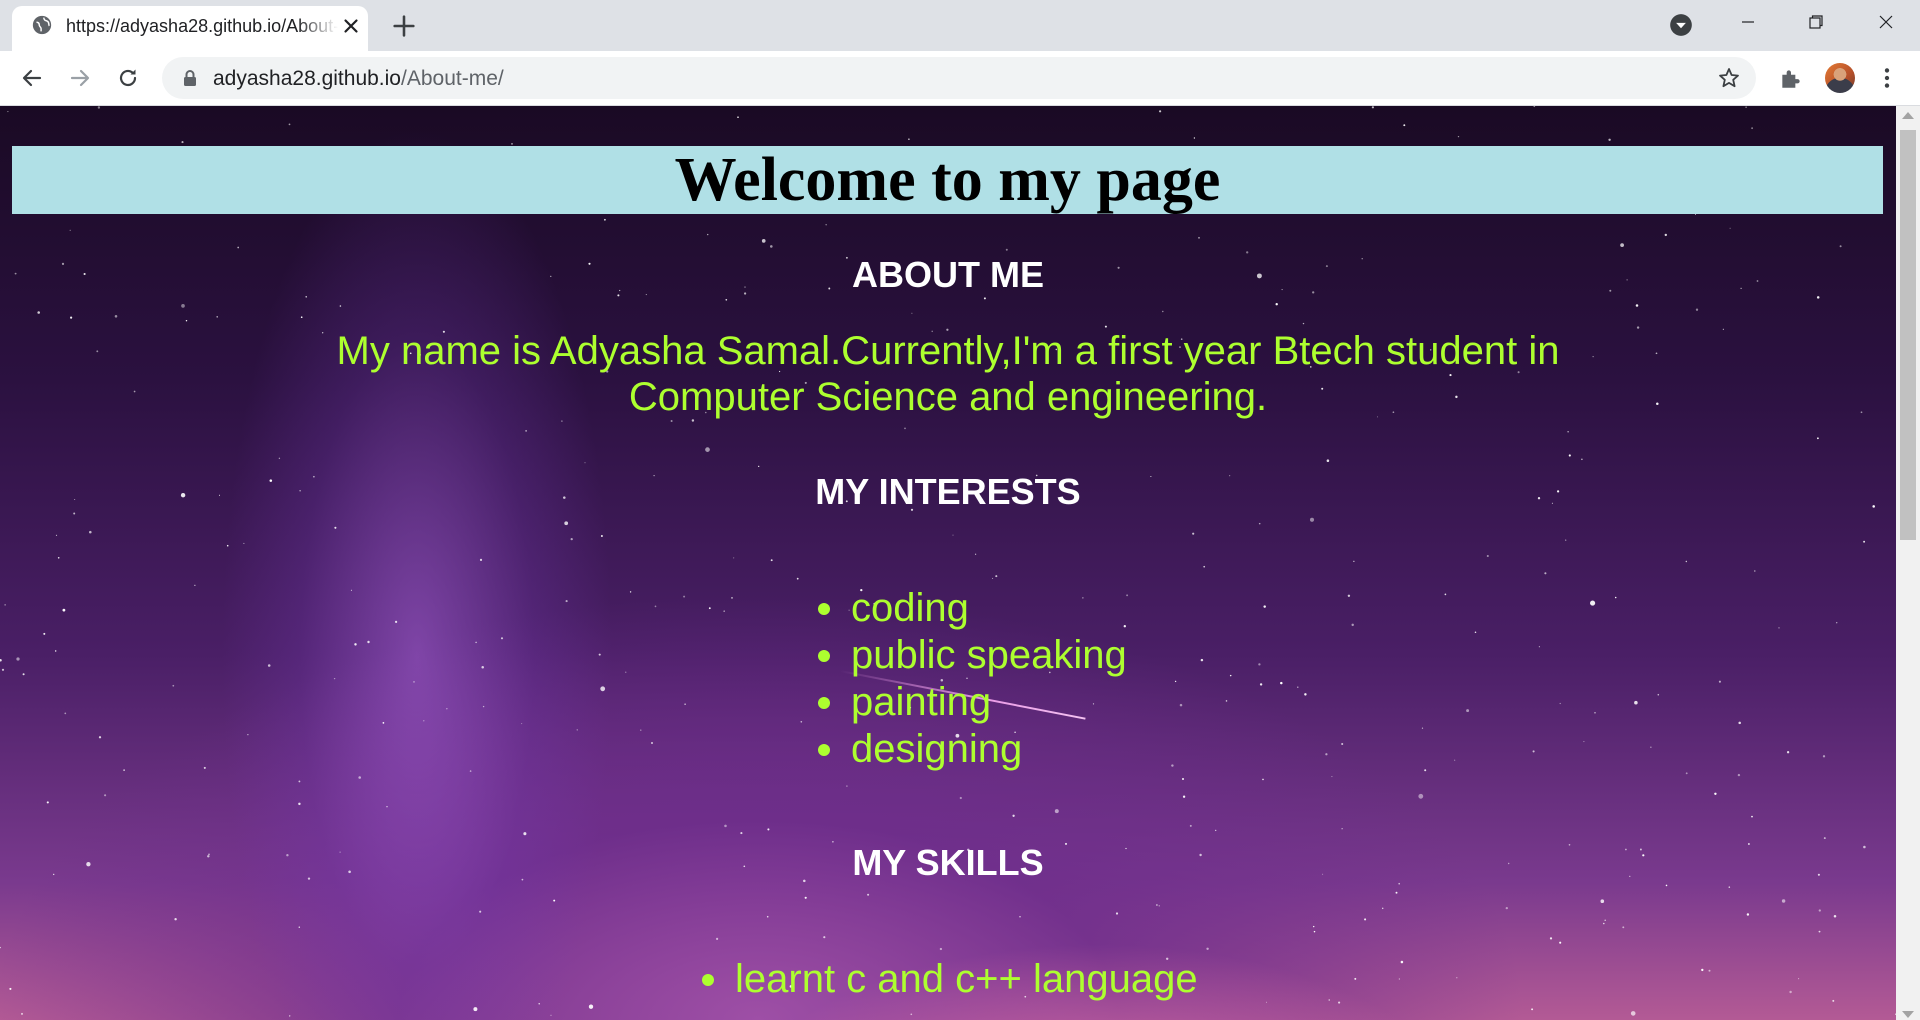  I want to click on interest-label: designing, so click(937, 749).